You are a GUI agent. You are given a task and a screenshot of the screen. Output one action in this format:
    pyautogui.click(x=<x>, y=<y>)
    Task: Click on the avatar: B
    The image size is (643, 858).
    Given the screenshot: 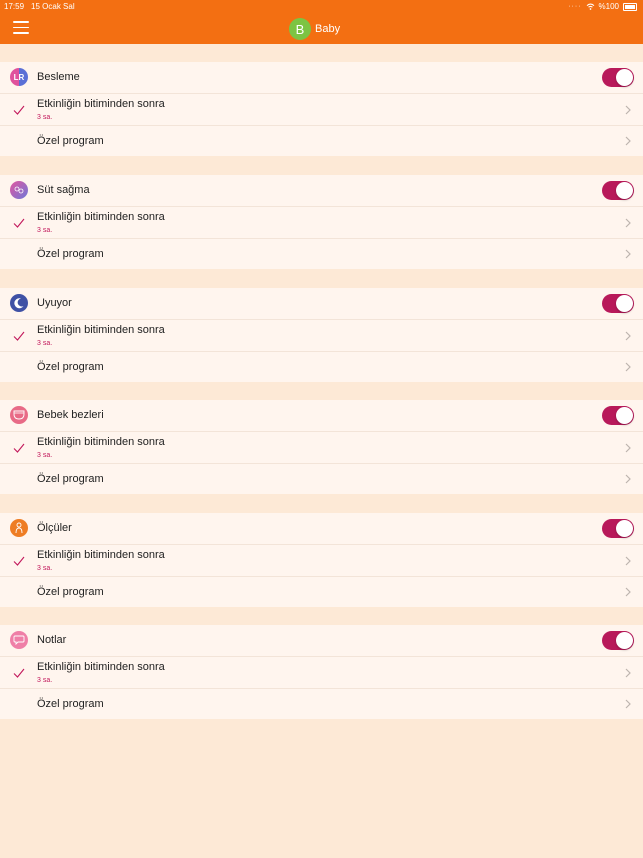 What is the action you would take?
    pyautogui.click(x=300, y=29)
    